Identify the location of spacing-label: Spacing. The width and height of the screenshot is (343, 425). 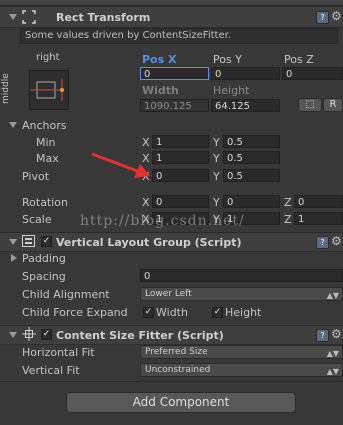
(44, 276).